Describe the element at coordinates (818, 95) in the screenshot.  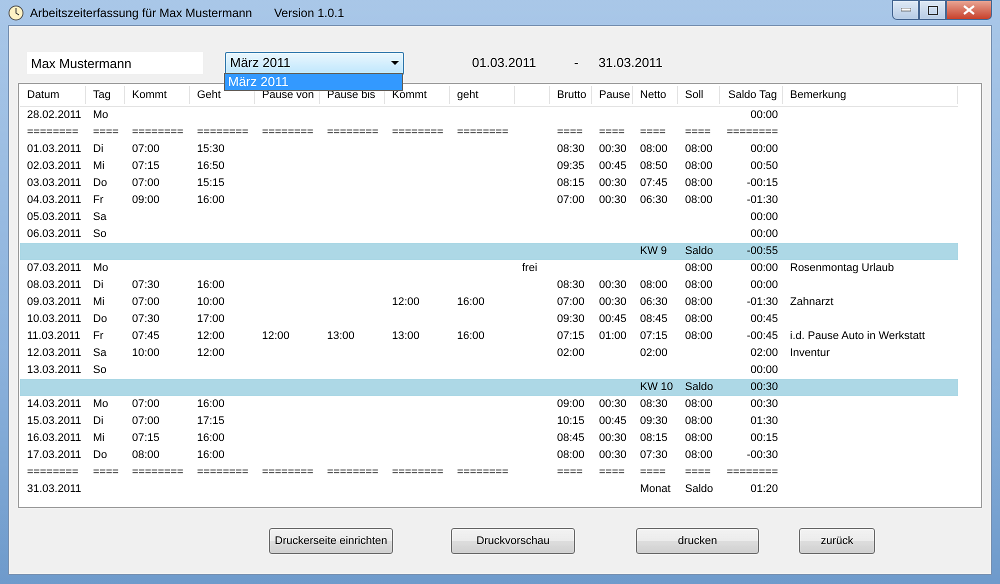
I see `column-header: Bemerkung` at that location.